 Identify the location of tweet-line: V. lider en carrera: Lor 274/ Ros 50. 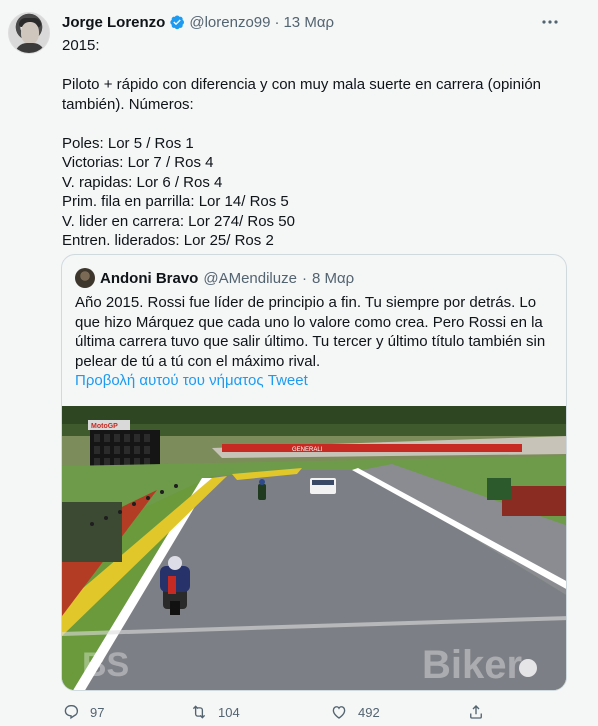
(178, 221).